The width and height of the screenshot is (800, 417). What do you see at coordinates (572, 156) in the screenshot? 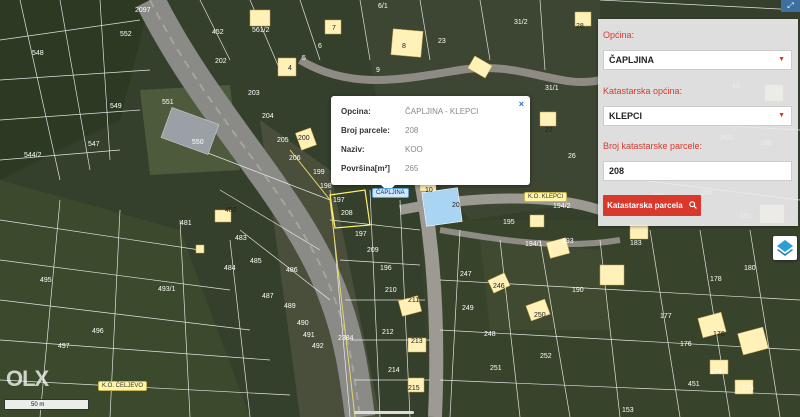
I see `parcel-number-label: 26` at bounding box center [572, 156].